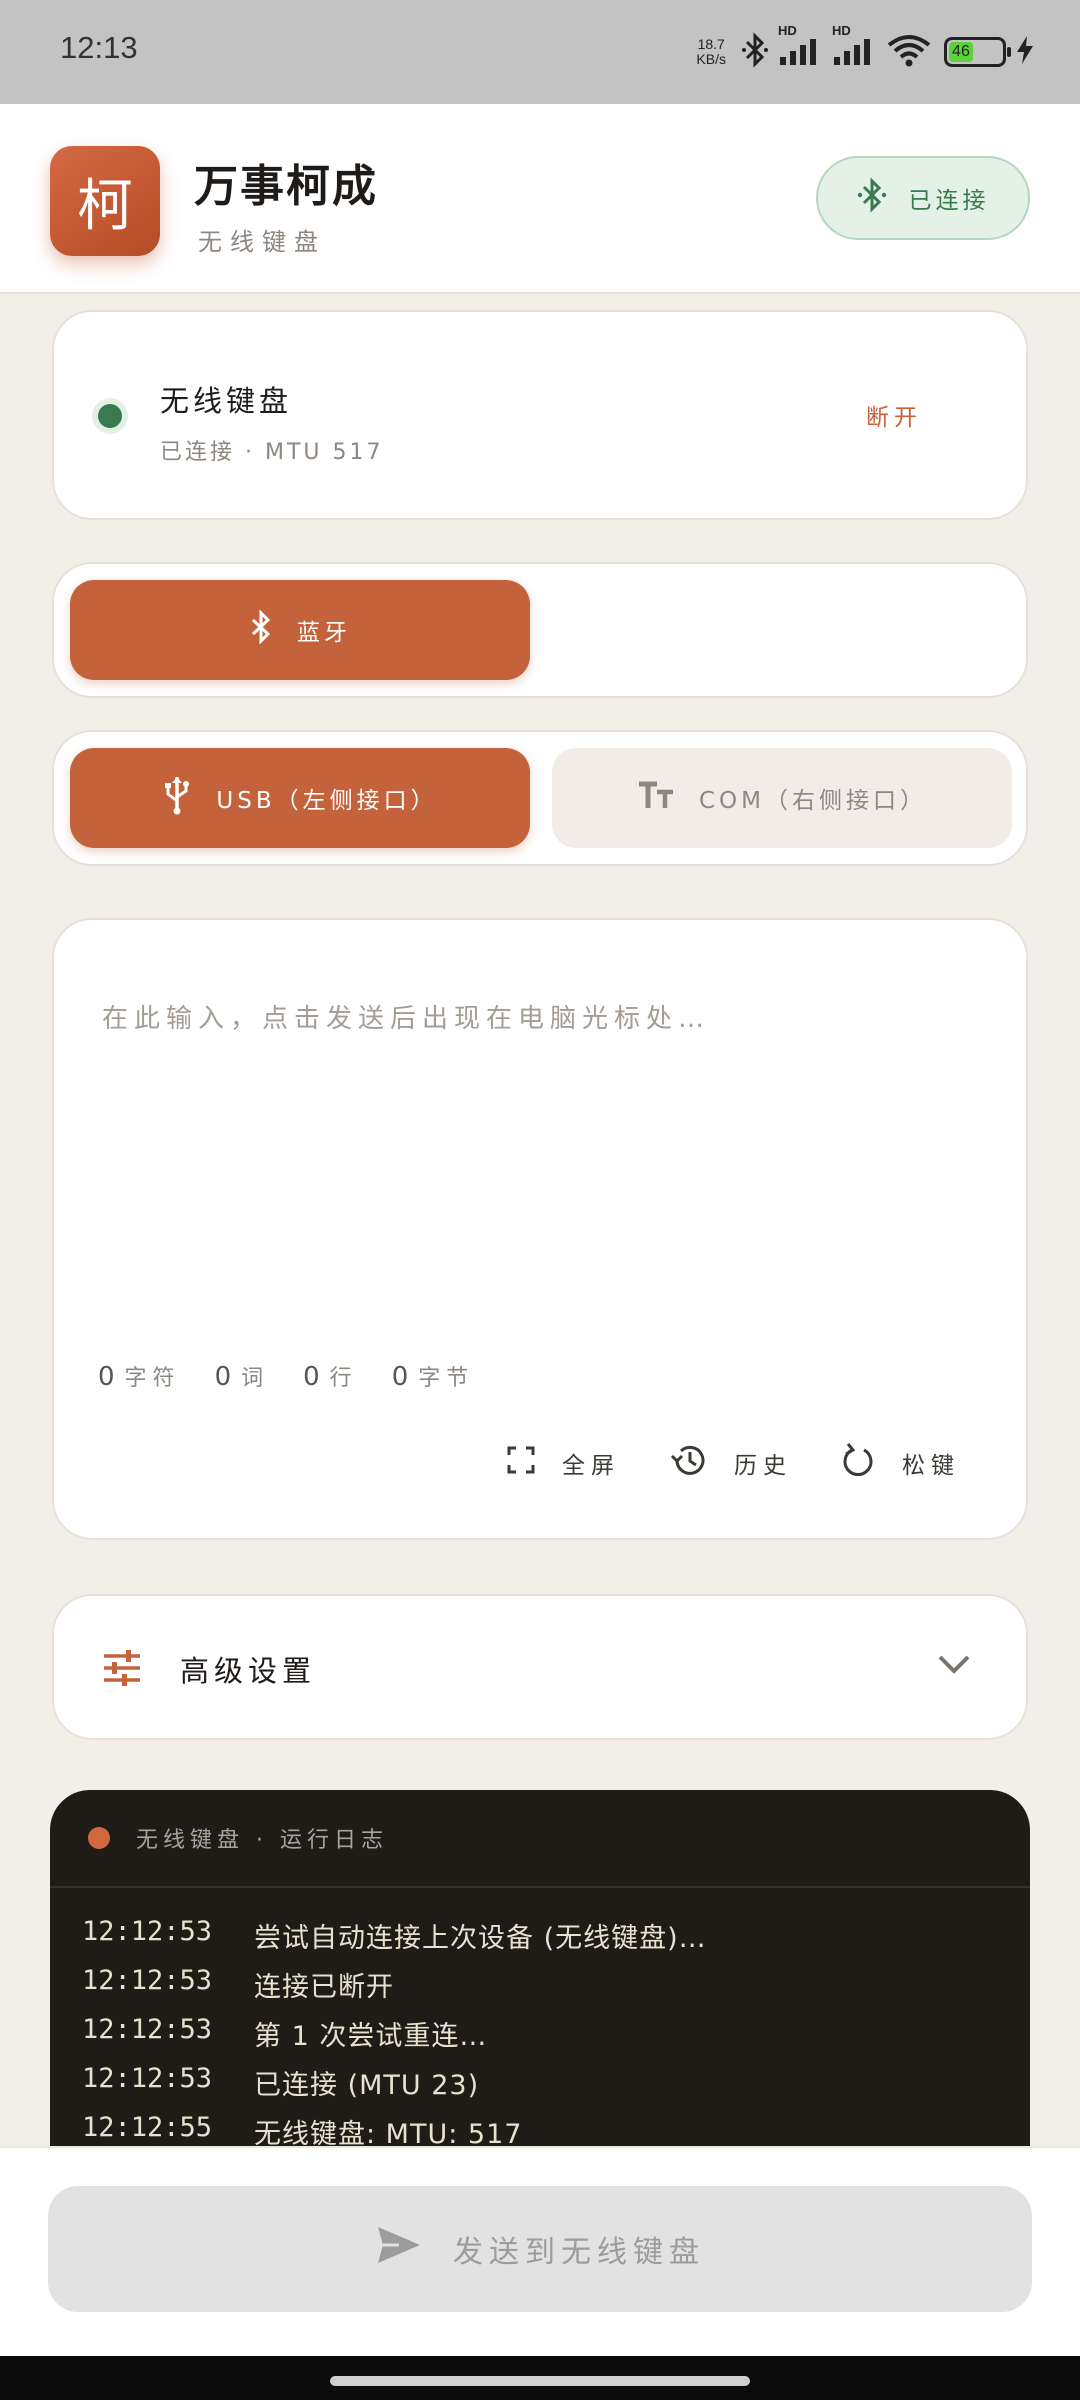  I want to click on app-subtitle: 无线键盘, so click(262, 242).